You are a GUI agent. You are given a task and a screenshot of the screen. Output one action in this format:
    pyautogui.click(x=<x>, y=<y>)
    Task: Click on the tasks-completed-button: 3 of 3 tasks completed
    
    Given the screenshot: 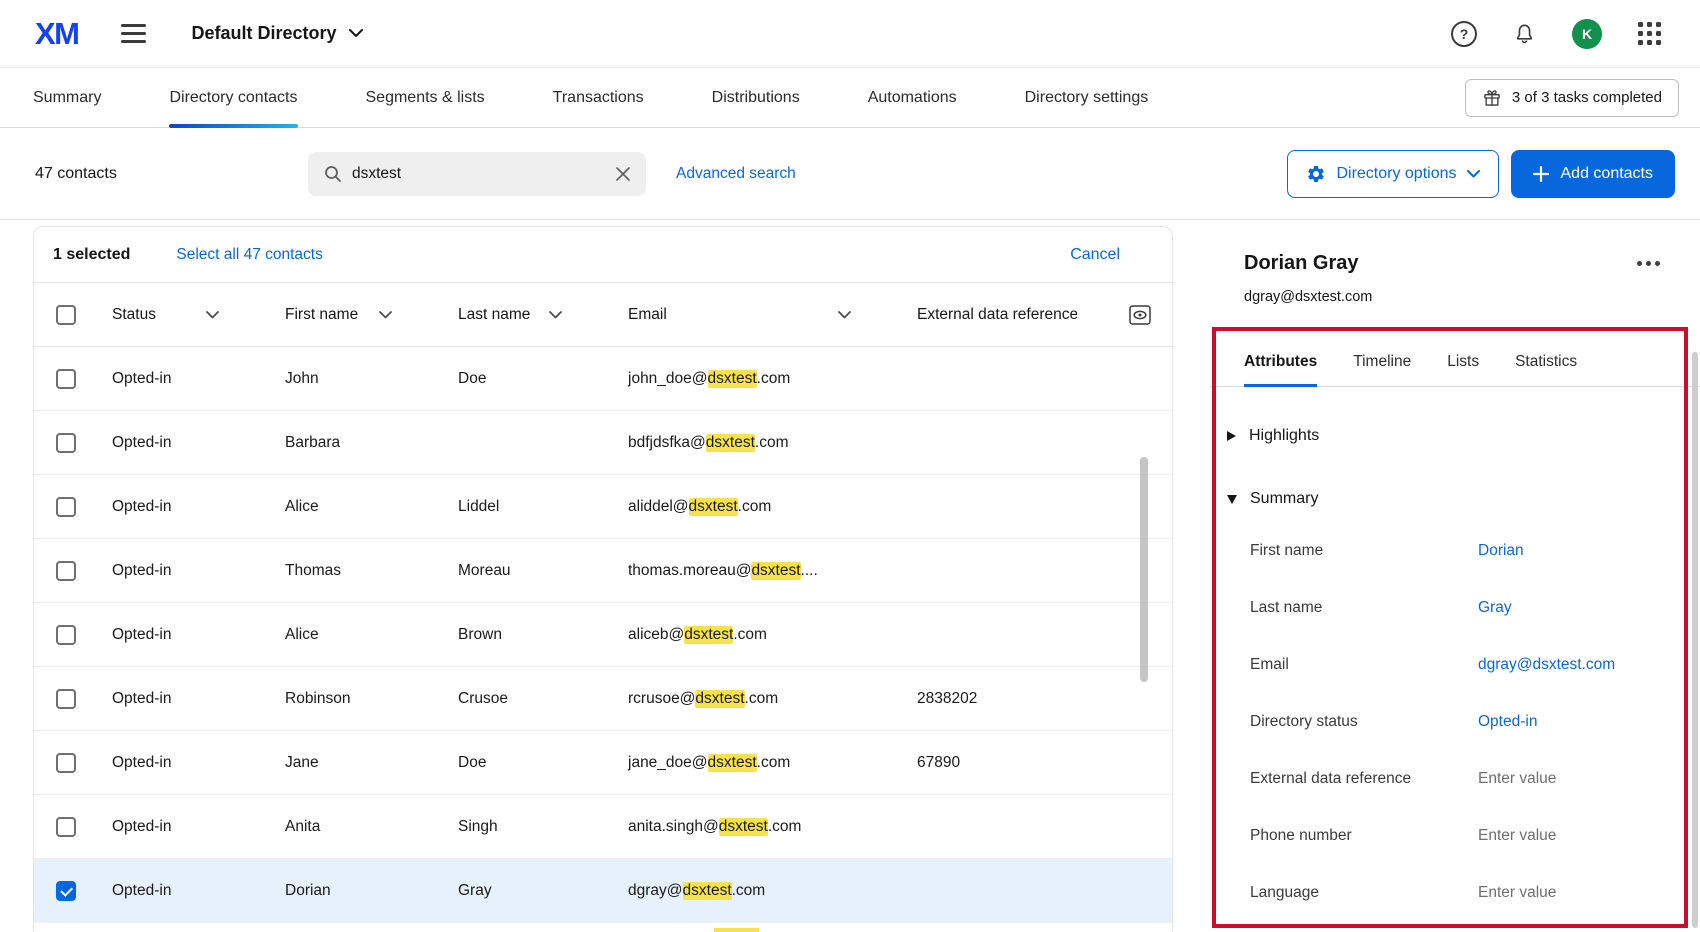 What is the action you would take?
    pyautogui.click(x=1571, y=97)
    